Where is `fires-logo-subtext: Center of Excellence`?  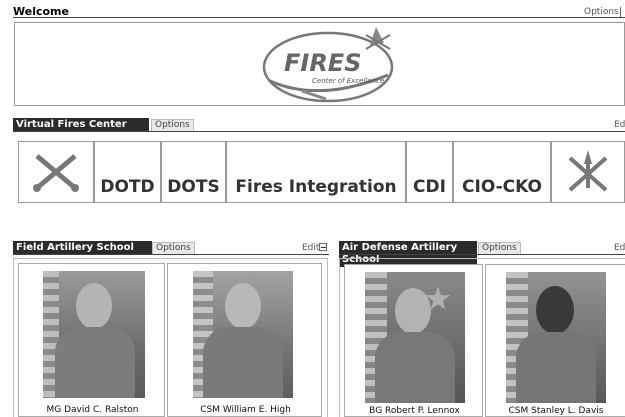
fires-logo-subtext: Center of Excellence is located at coordinates (348, 81).